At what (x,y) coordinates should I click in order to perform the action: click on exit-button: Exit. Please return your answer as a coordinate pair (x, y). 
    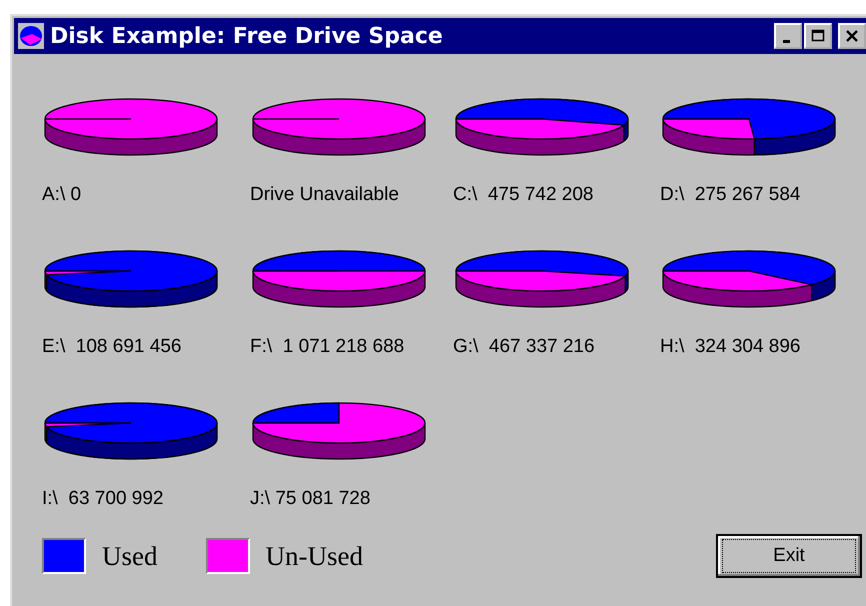
    Looking at the image, I should click on (789, 556).